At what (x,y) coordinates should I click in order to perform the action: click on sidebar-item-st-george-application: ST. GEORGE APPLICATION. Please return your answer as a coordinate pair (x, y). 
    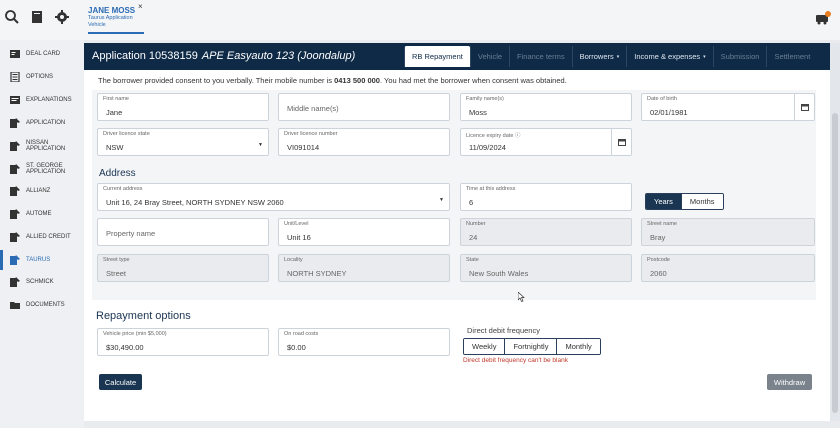
    Looking at the image, I should click on (42, 169).